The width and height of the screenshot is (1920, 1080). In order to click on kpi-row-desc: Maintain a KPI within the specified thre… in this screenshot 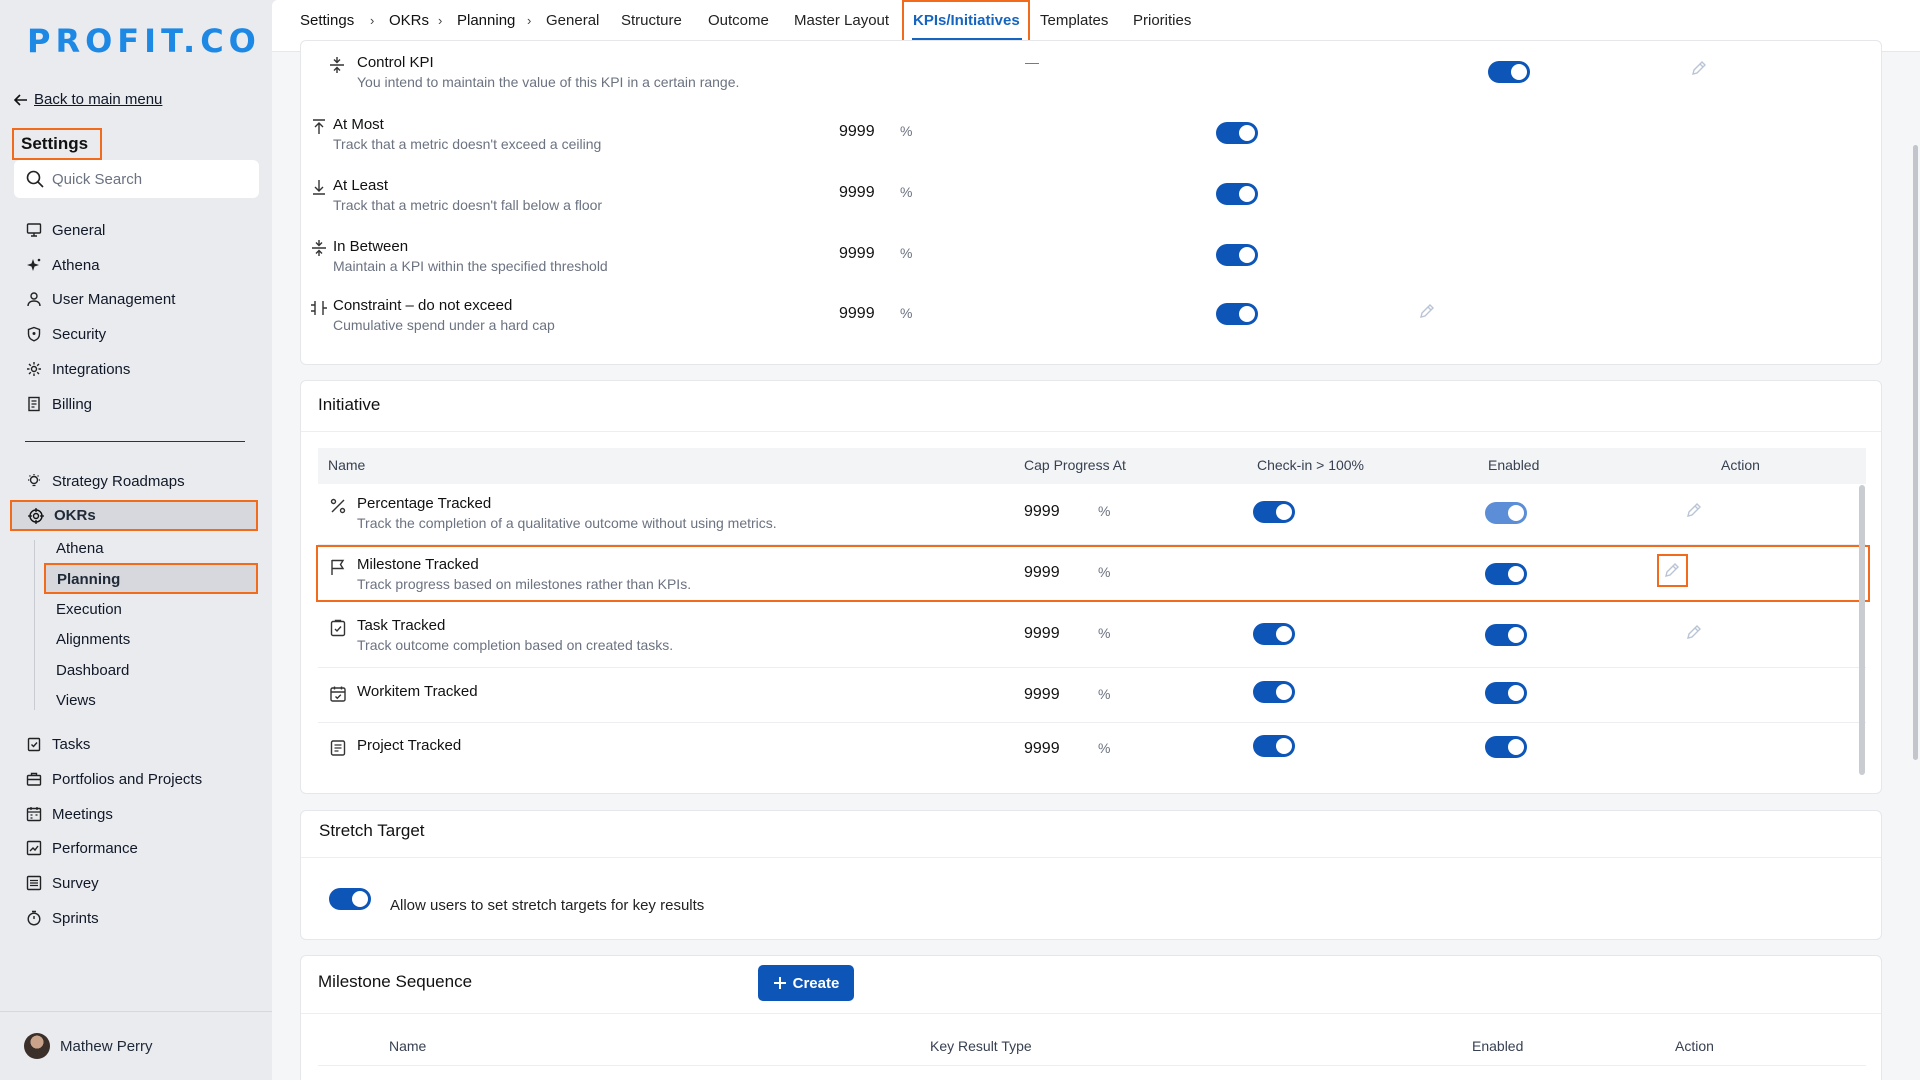, I will do `click(470, 266)`.